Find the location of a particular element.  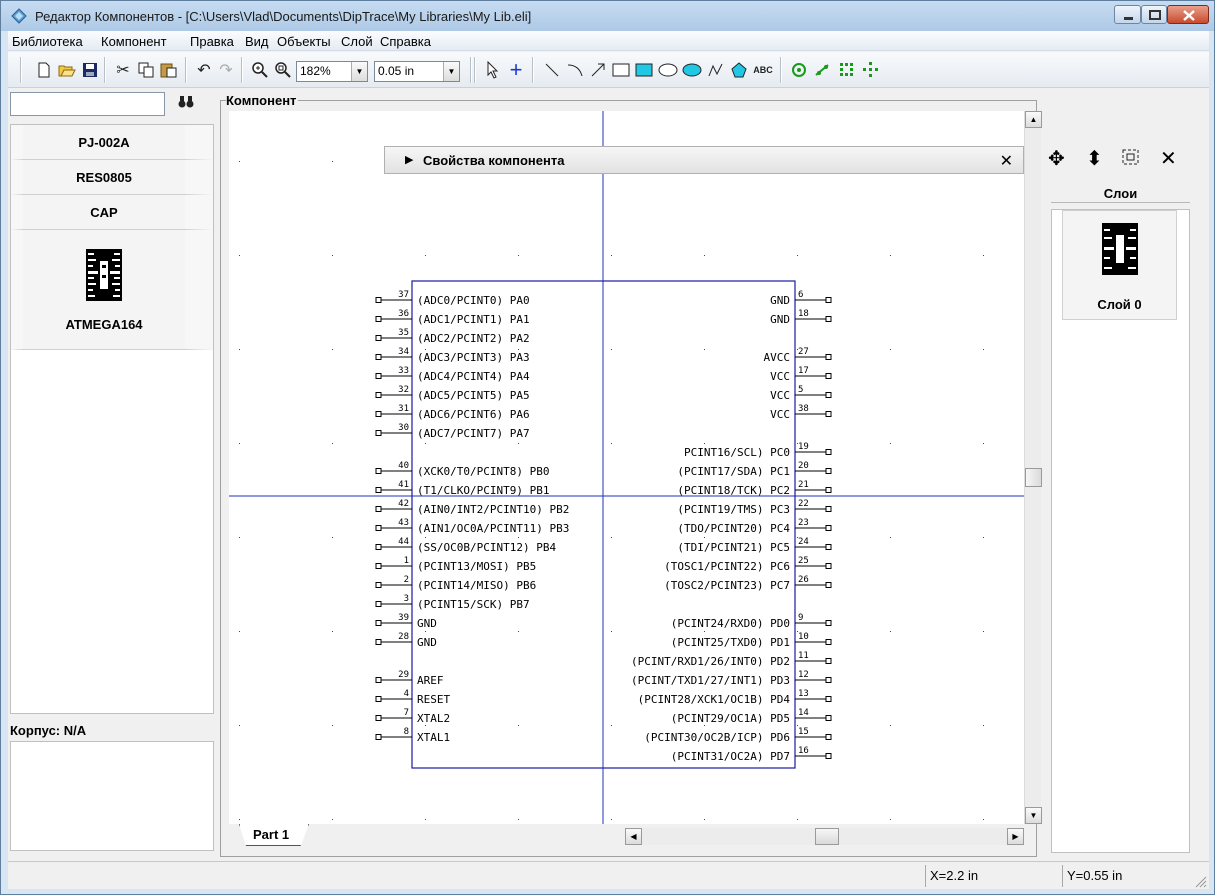

save-icon is located at coordinates (90, 70).